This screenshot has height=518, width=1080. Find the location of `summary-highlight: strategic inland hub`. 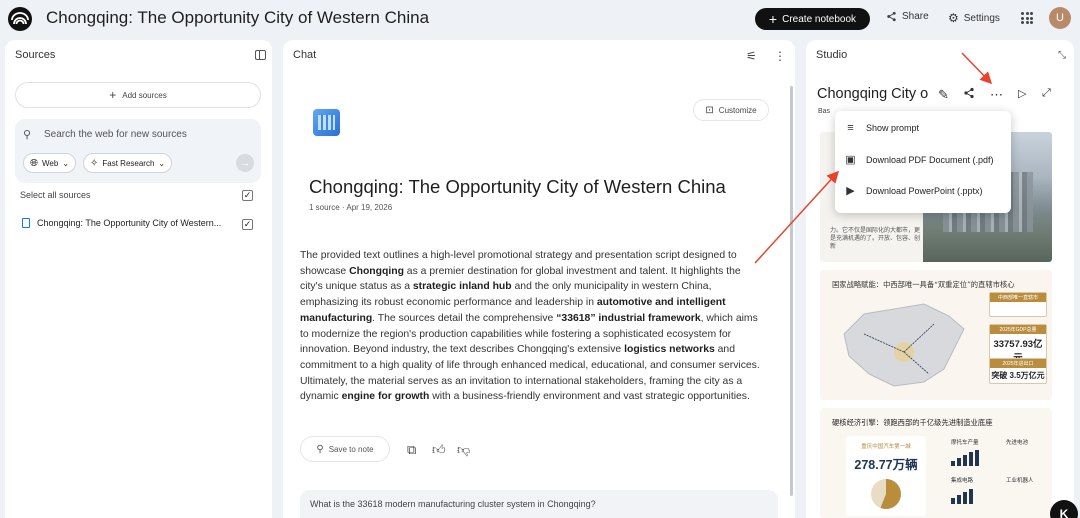

summary-highlight: strategic inland hub is located at coordinates (462, 287).